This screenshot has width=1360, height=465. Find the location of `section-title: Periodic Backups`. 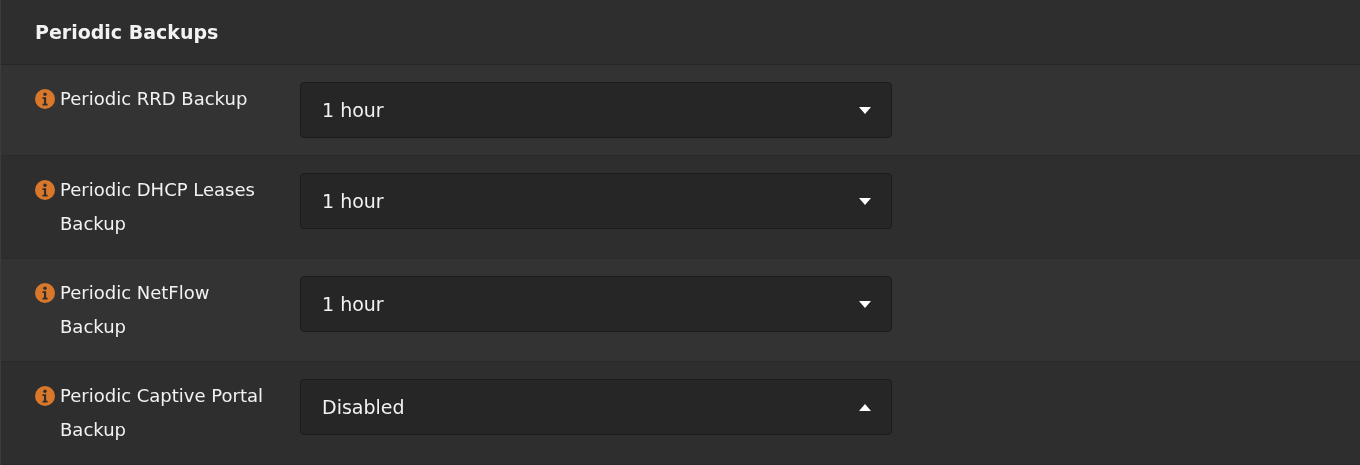

section-title: Periodic Backups is located at coordinates (127, 32).